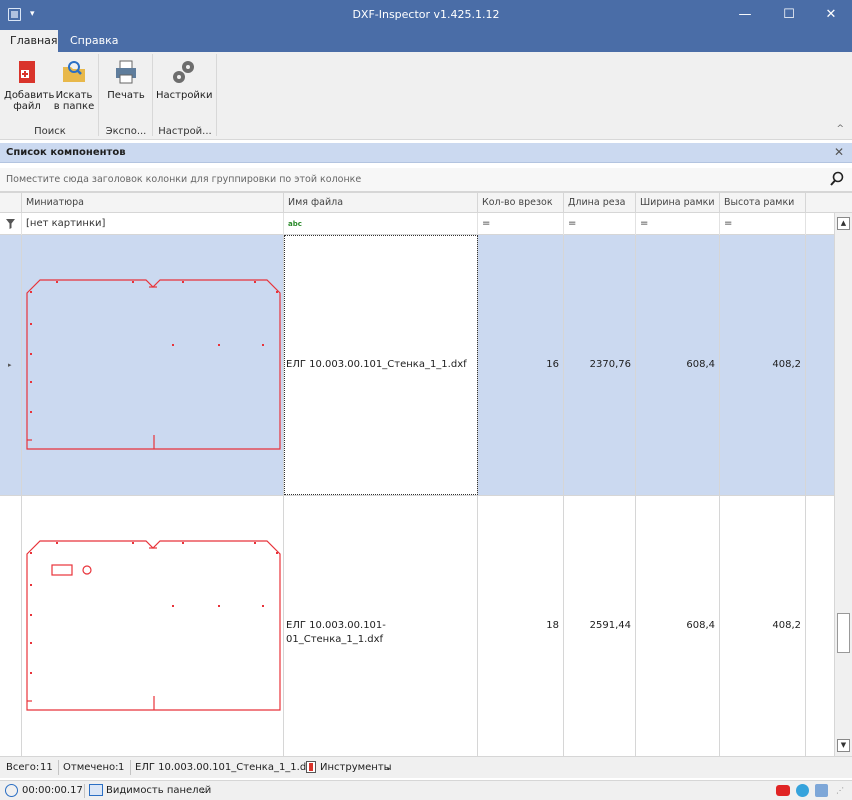 The width and height of the screenshot is (852, 800). What do you see at coordinates (11, 224) in the screenshot?
I see `filter-icon` at bounding box center [11, 224].